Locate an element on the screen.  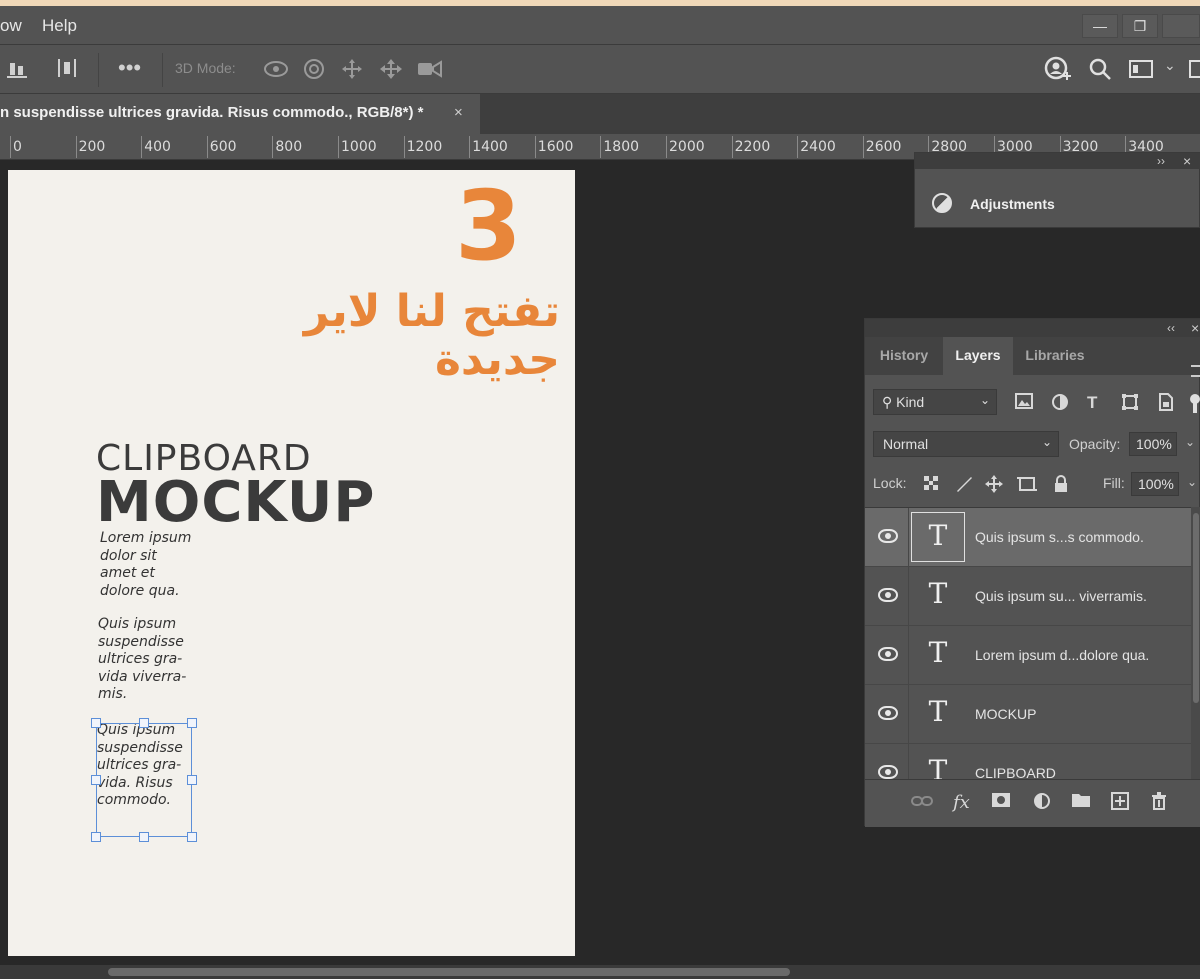
horizontal-scrollbar is located at coordinates (600, 972).